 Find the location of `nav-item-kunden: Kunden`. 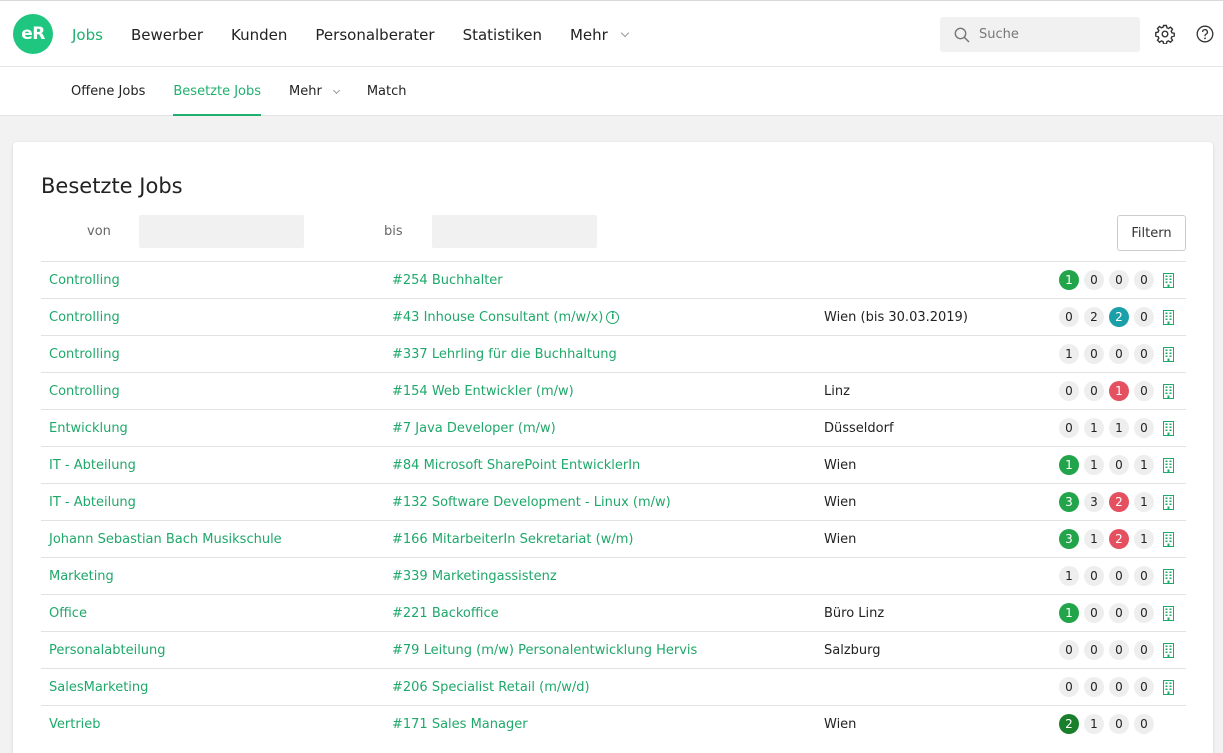

nav-item-kunden: Kunden is located at coordinates (259, 35).